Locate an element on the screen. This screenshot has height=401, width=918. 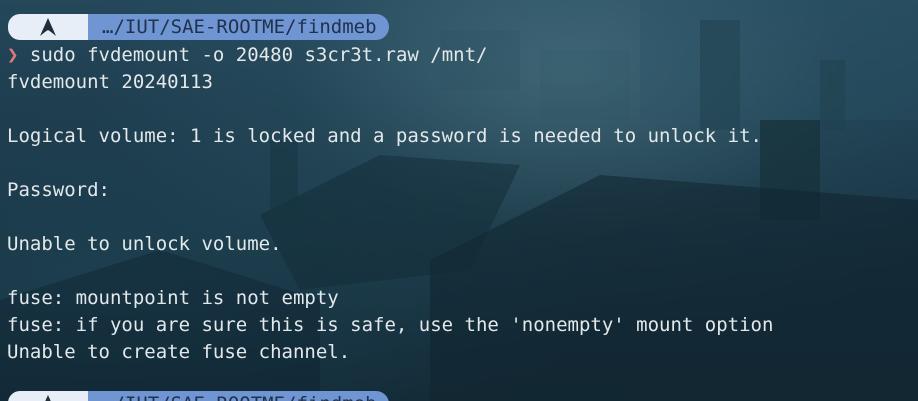
output-line: fvdemount 20240113 is located at coordinates (110, 82).